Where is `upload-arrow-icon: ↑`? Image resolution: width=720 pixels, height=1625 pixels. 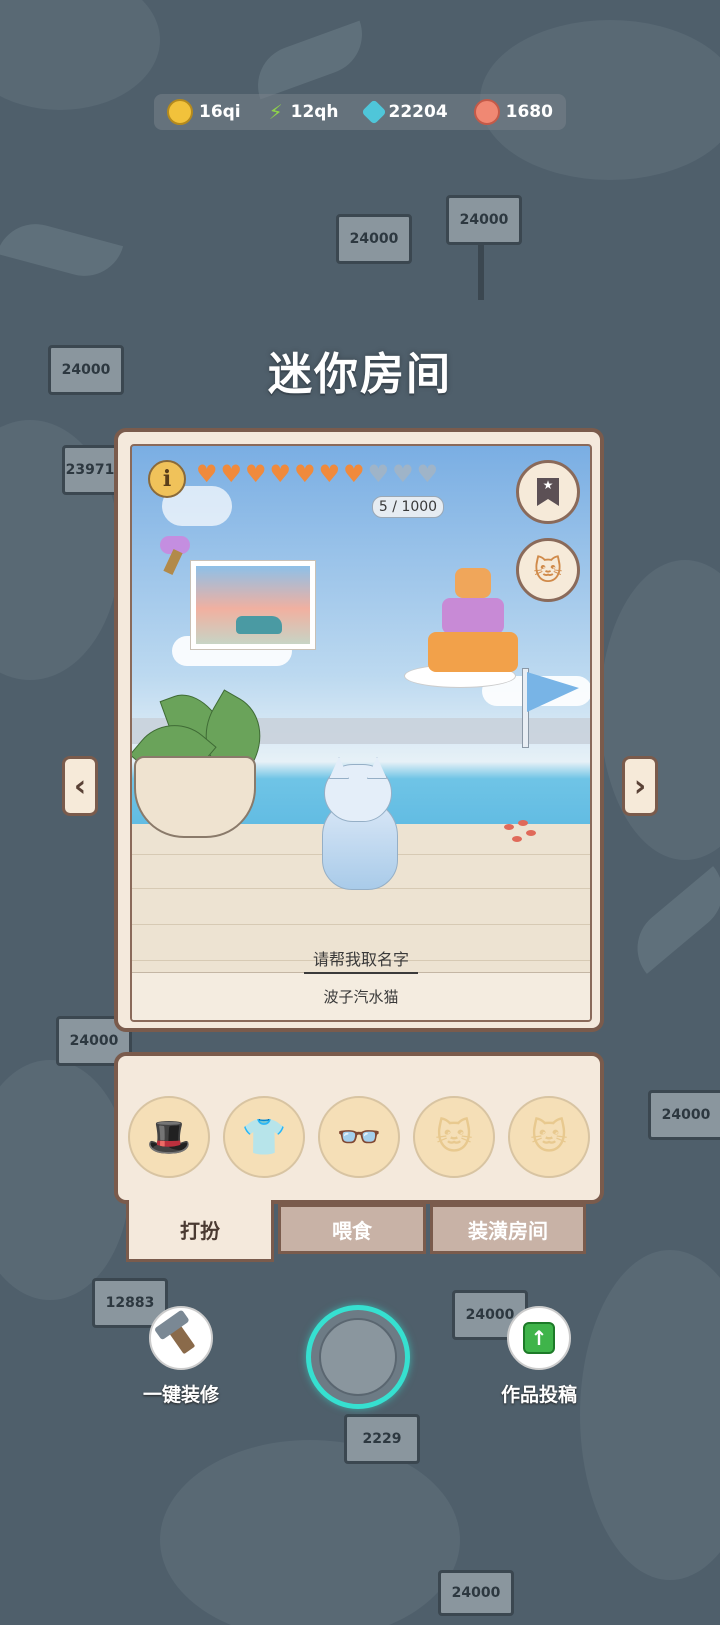 upload-arrow-icon: ↑ is located at coordinates (539, 1338).